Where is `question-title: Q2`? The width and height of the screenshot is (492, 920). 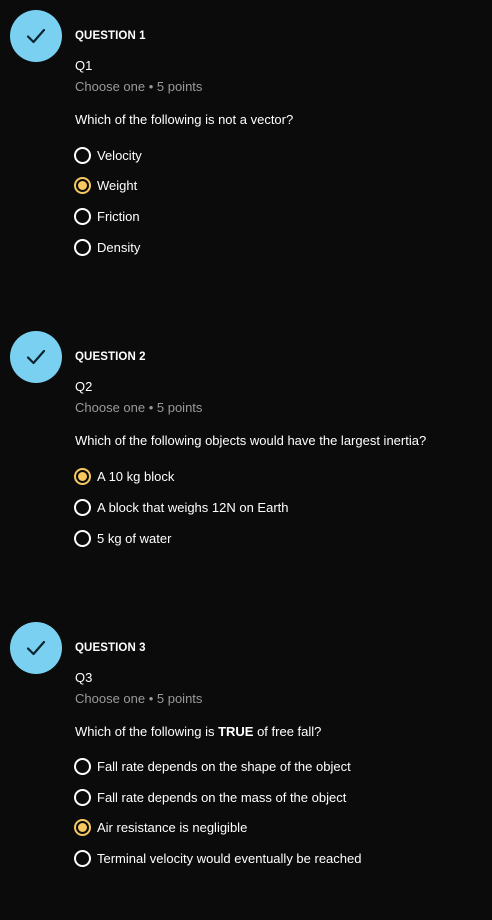 question-title: Q2 is located at coordinates (84, 386).